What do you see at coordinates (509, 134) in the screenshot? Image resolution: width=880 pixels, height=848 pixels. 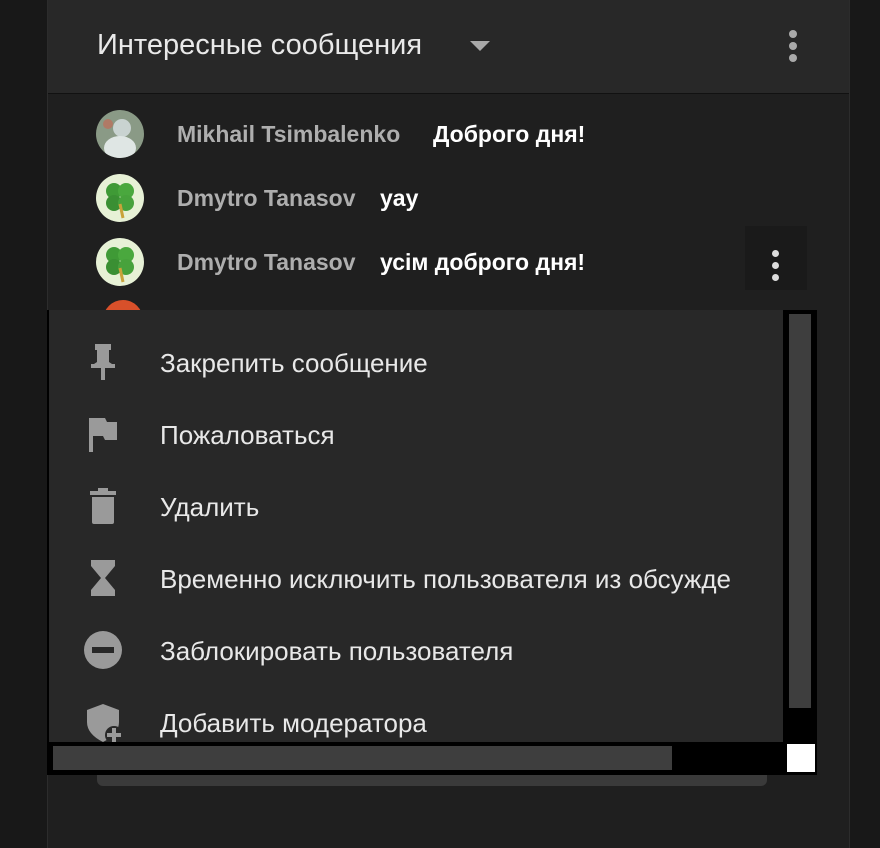 I see `message-text: Доброго дня!` at bounding box center [509, 134].